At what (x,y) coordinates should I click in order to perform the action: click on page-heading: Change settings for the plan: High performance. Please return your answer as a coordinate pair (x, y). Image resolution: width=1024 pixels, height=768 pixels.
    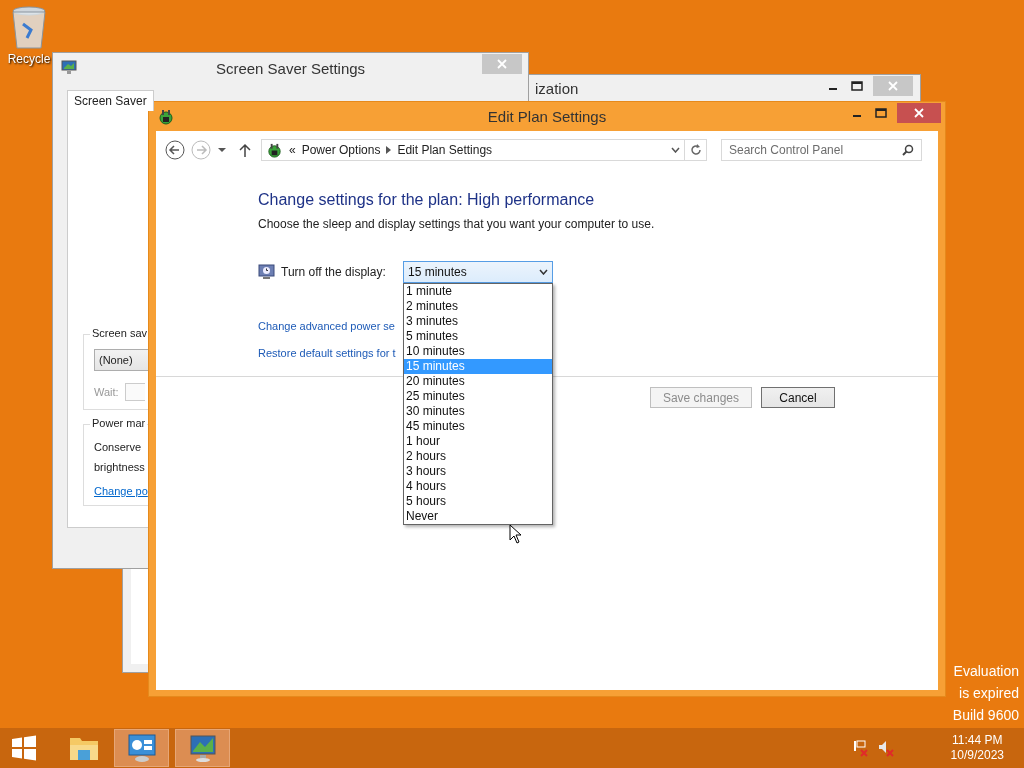
    Looking at the image, I should click on (427, 200).